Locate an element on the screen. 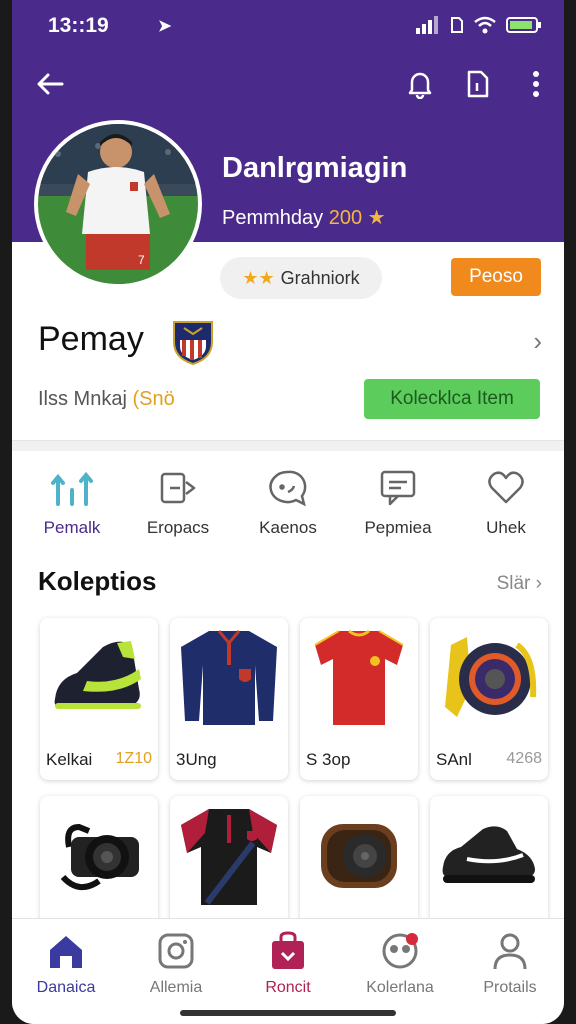 Image resolution: width=576 pixels, height=1024 pixels. stars-icon: ★★ is located at coordinates (258, 277).